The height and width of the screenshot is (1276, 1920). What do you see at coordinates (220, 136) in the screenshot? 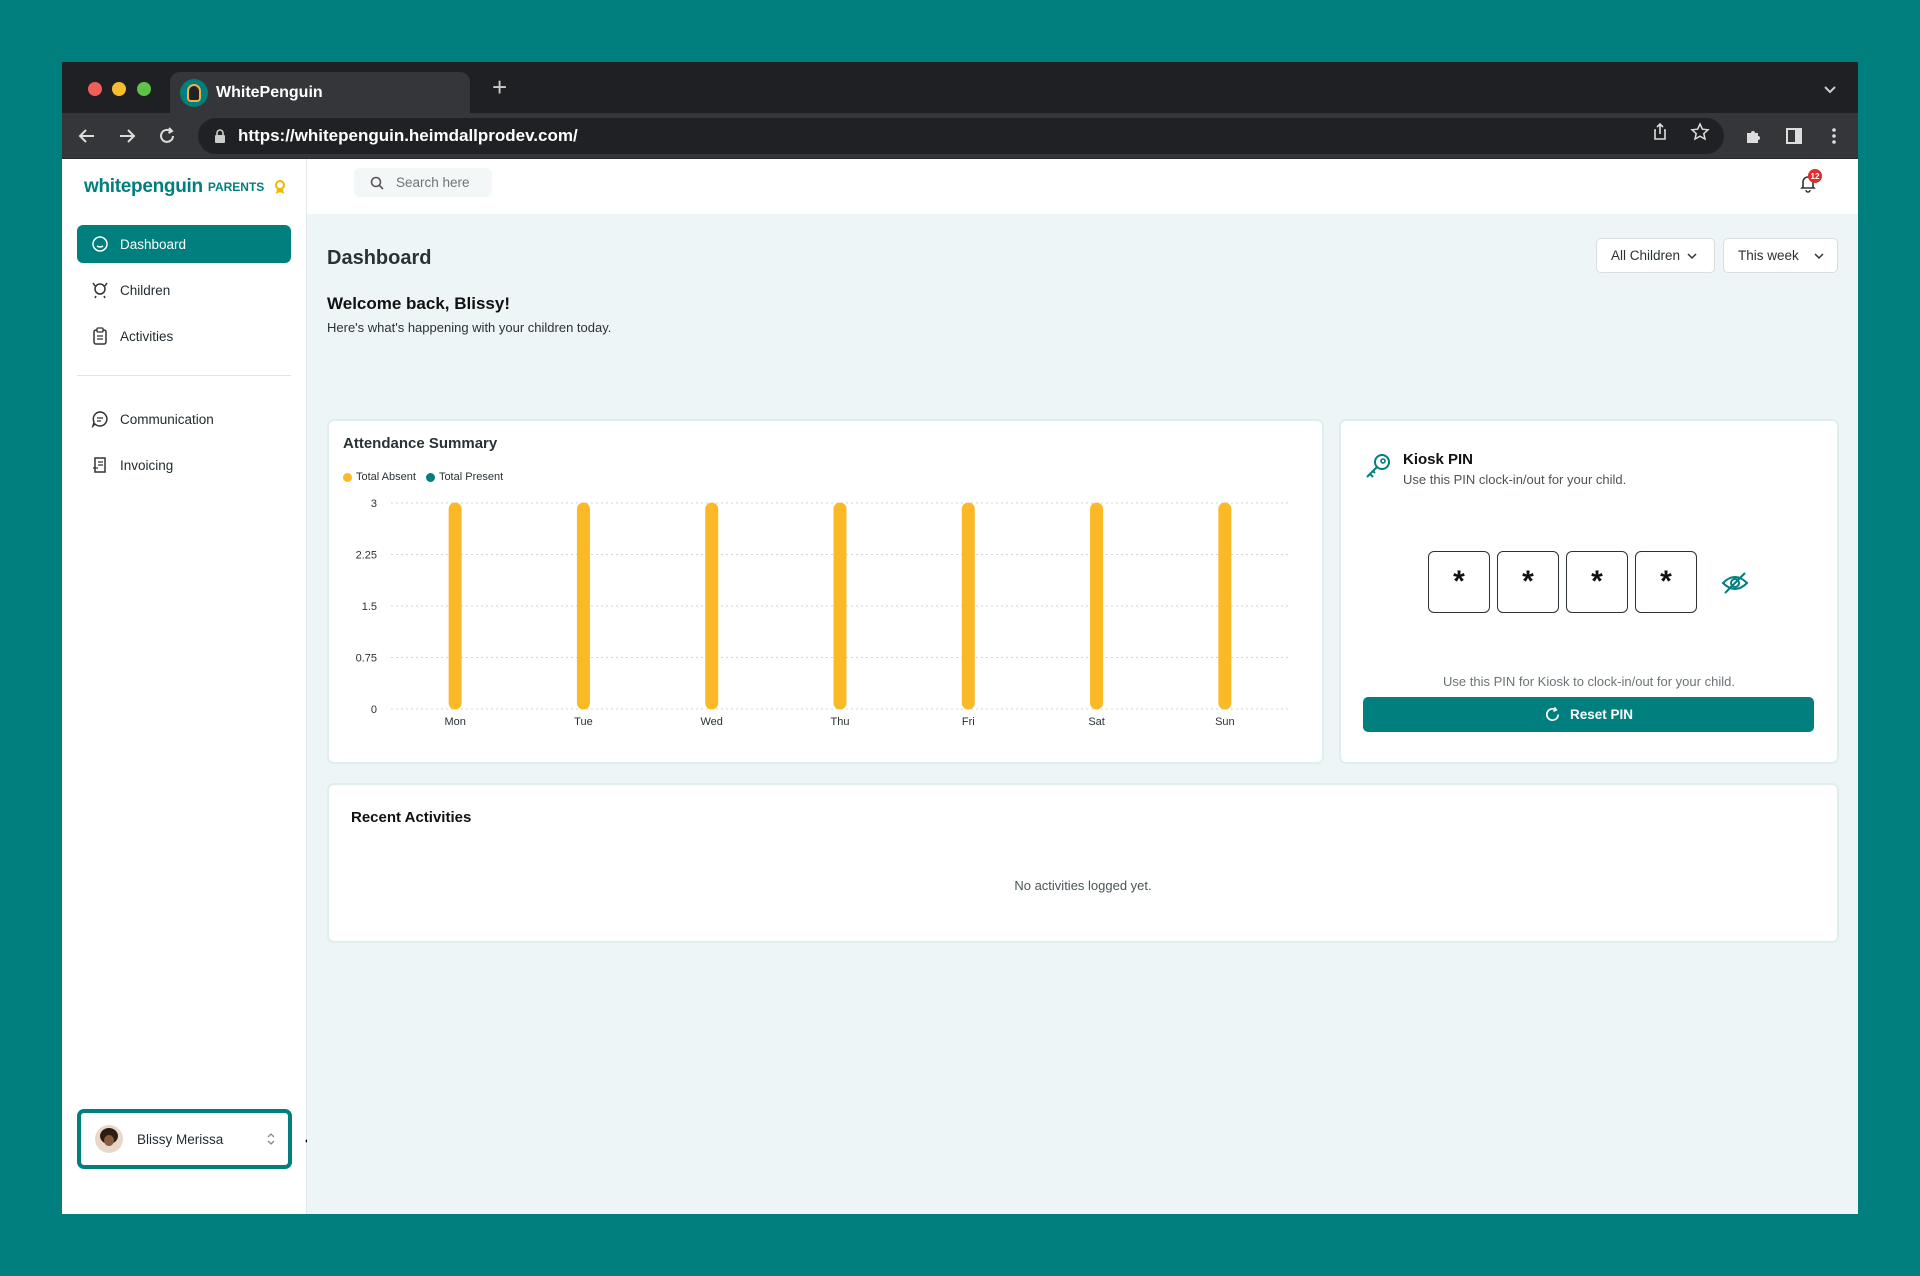
I see `lock-icon` at bounding box center [220, 136].